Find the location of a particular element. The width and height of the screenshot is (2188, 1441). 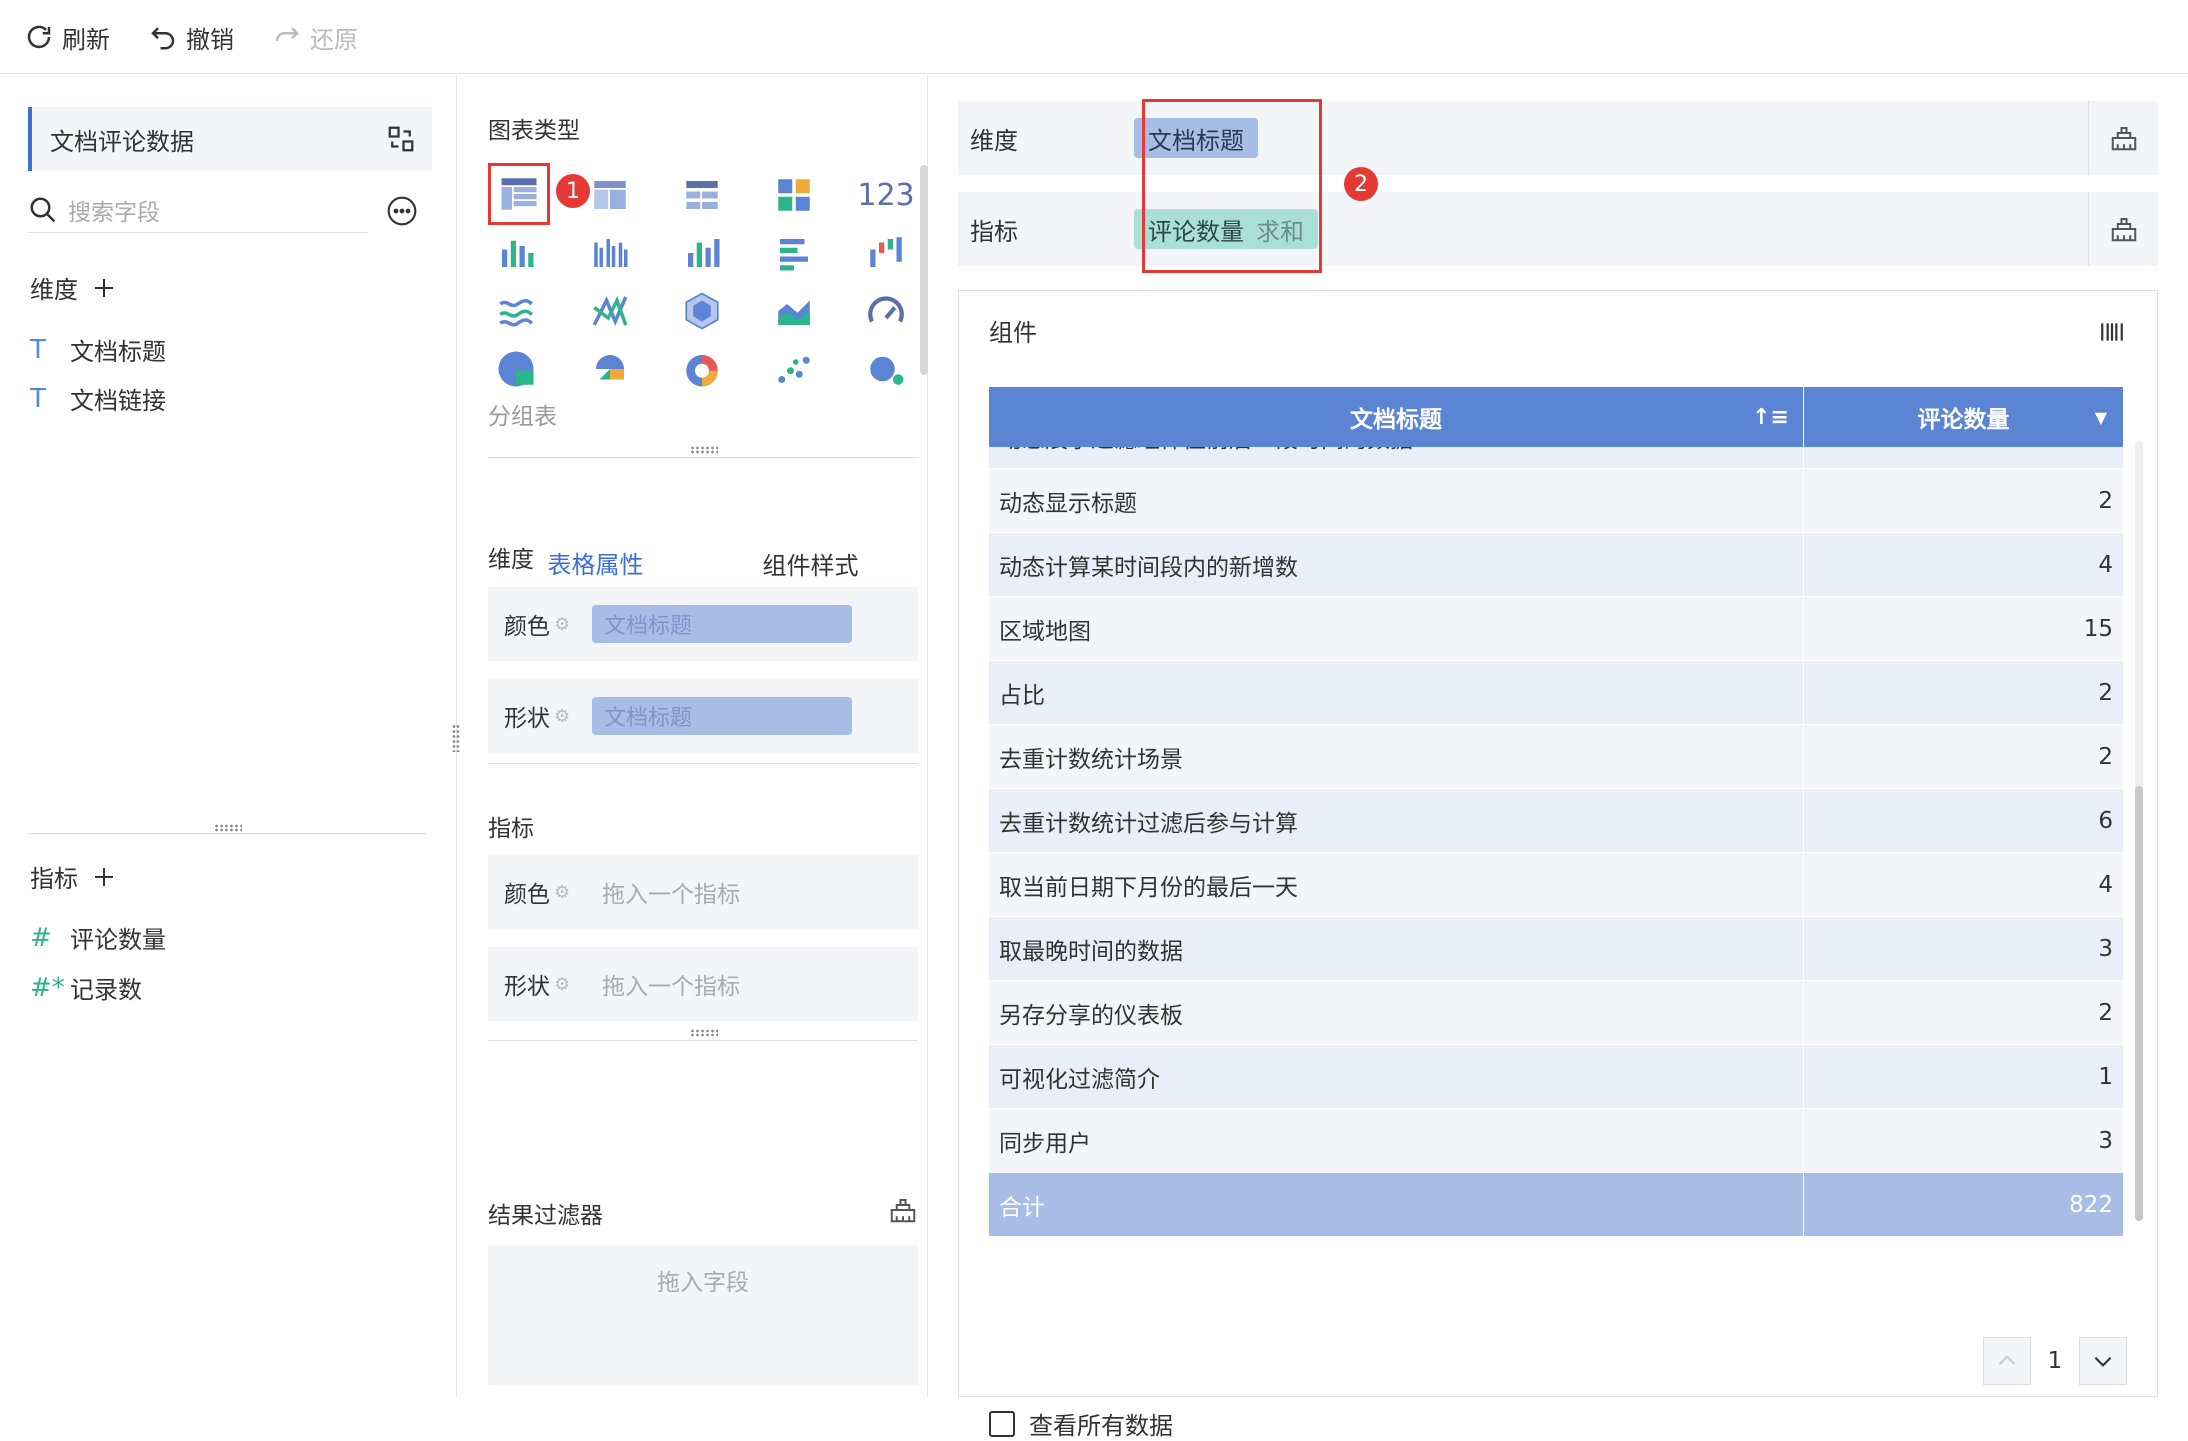

dimension-field-label: 文档标题 is located at coordinates (118, 352).